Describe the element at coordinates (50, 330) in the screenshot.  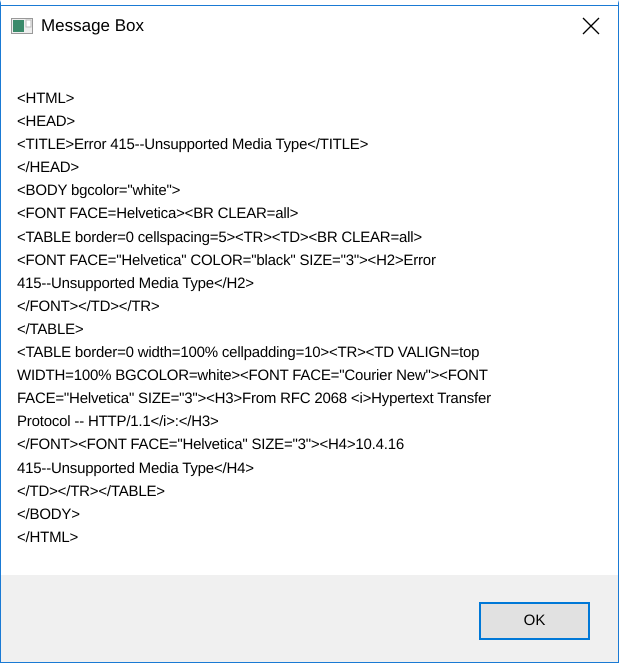
I see `message-line: </TABLE>` at that location.